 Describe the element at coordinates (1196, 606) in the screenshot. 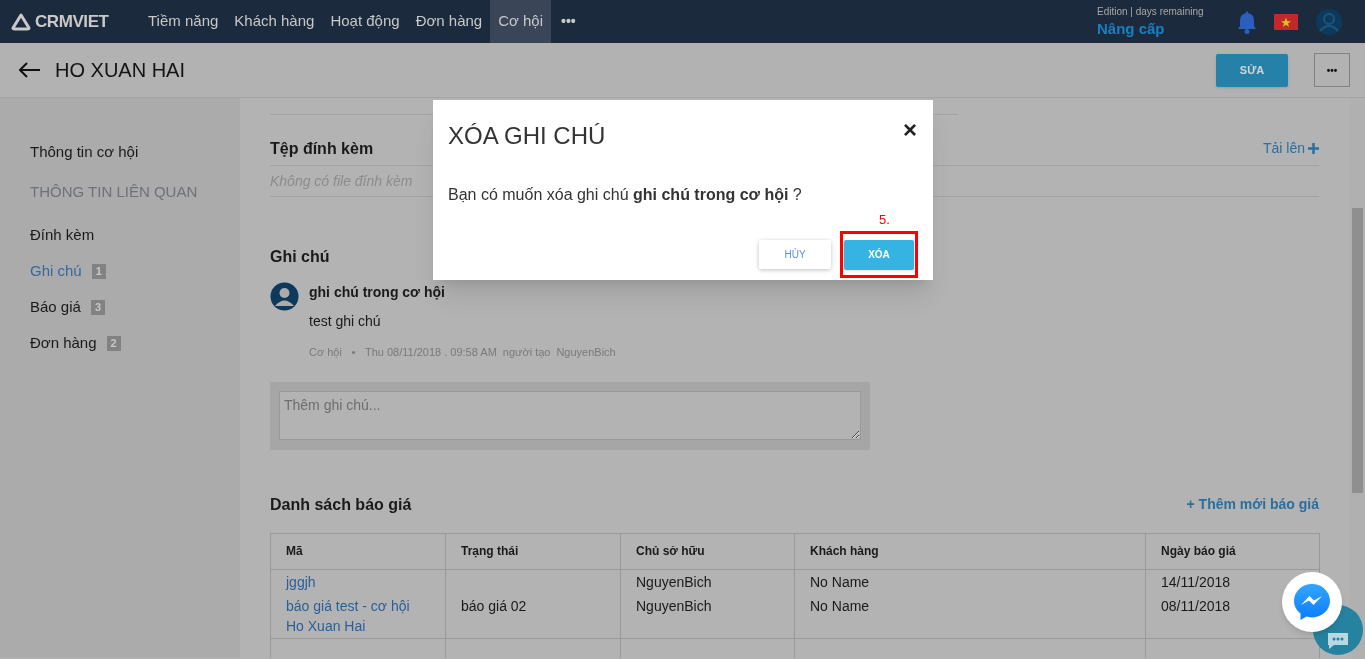

I see `table-cell-text: 08/11/2018` at that location.